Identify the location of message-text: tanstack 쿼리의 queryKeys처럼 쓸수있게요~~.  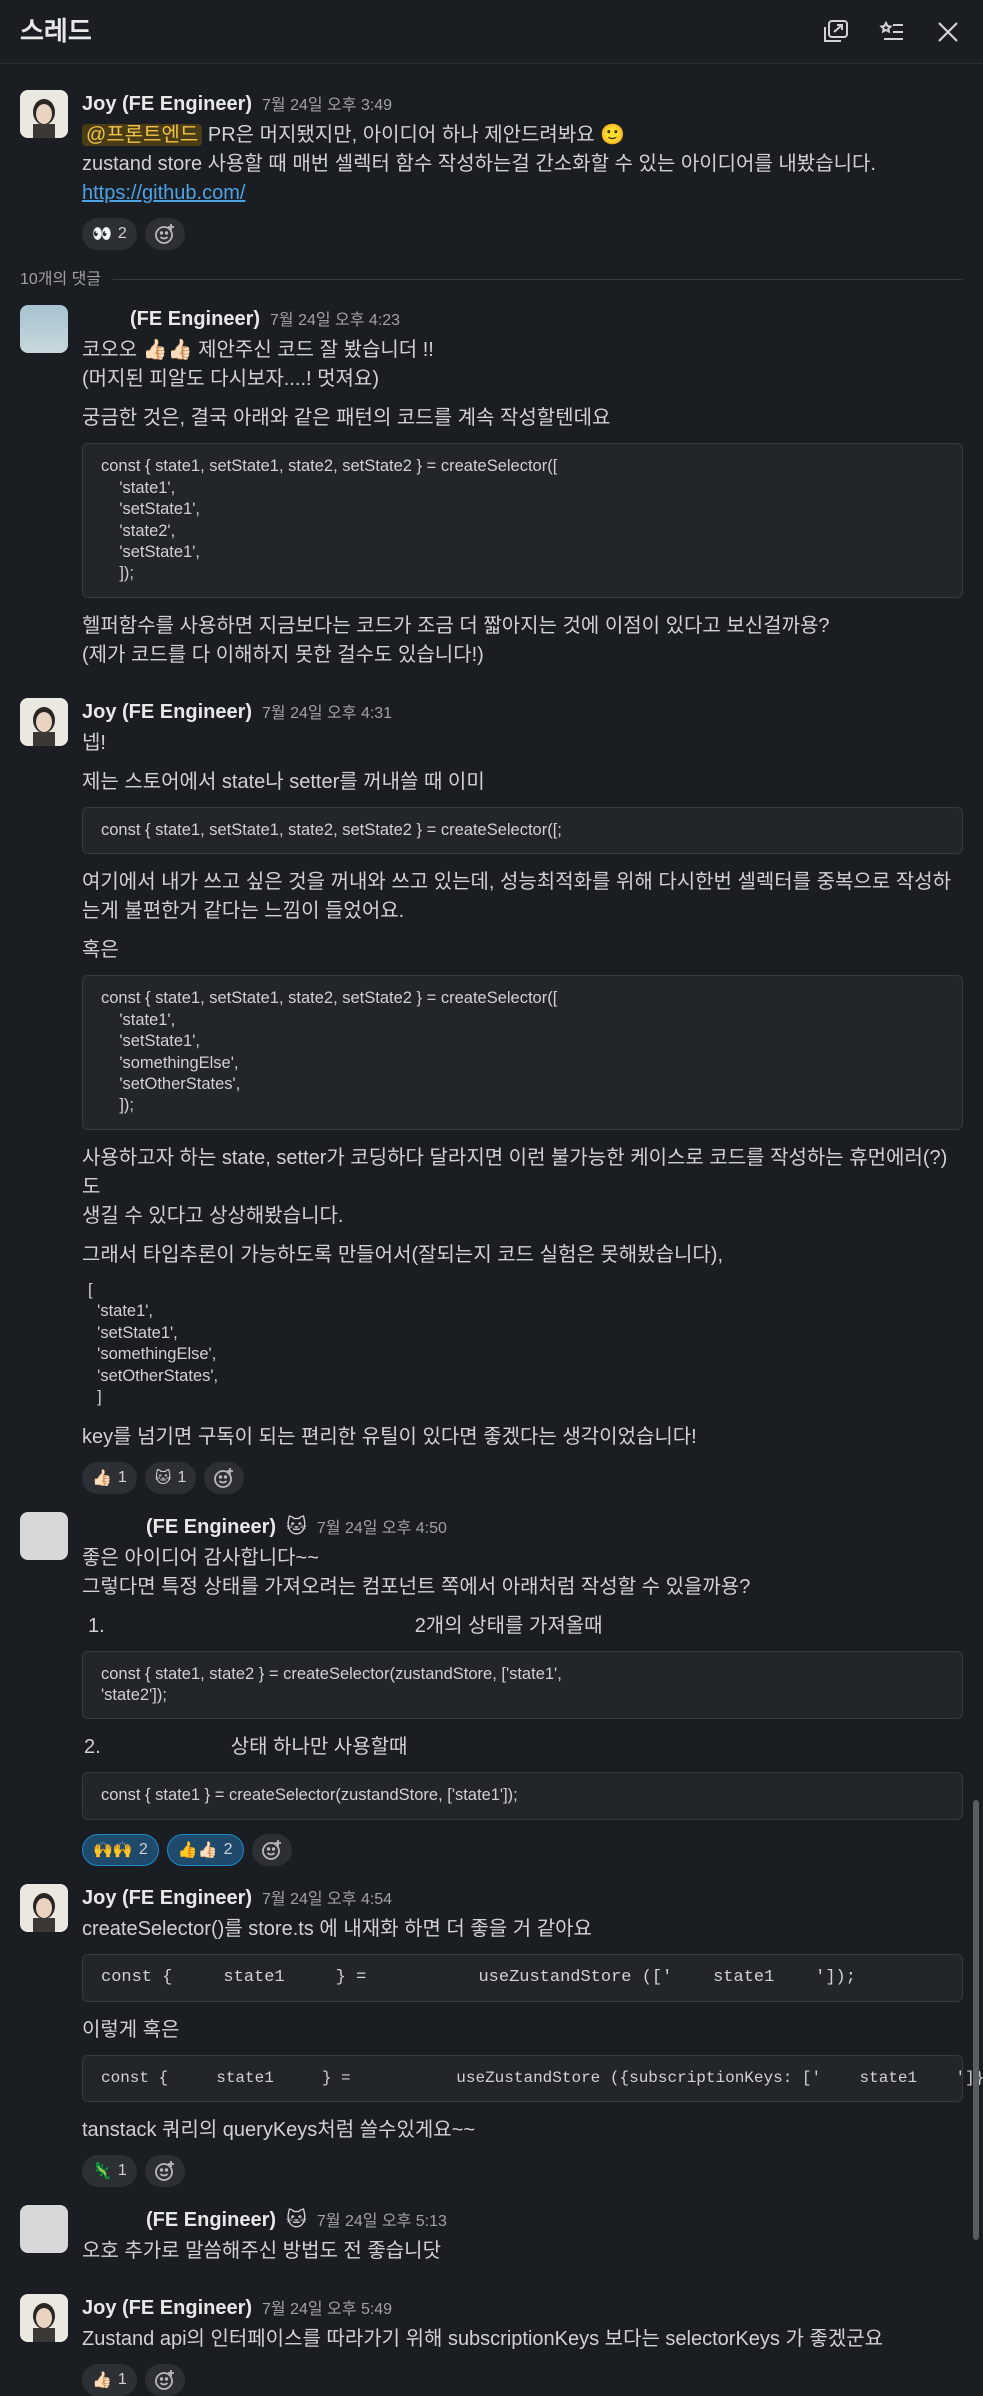
(279, 2129).